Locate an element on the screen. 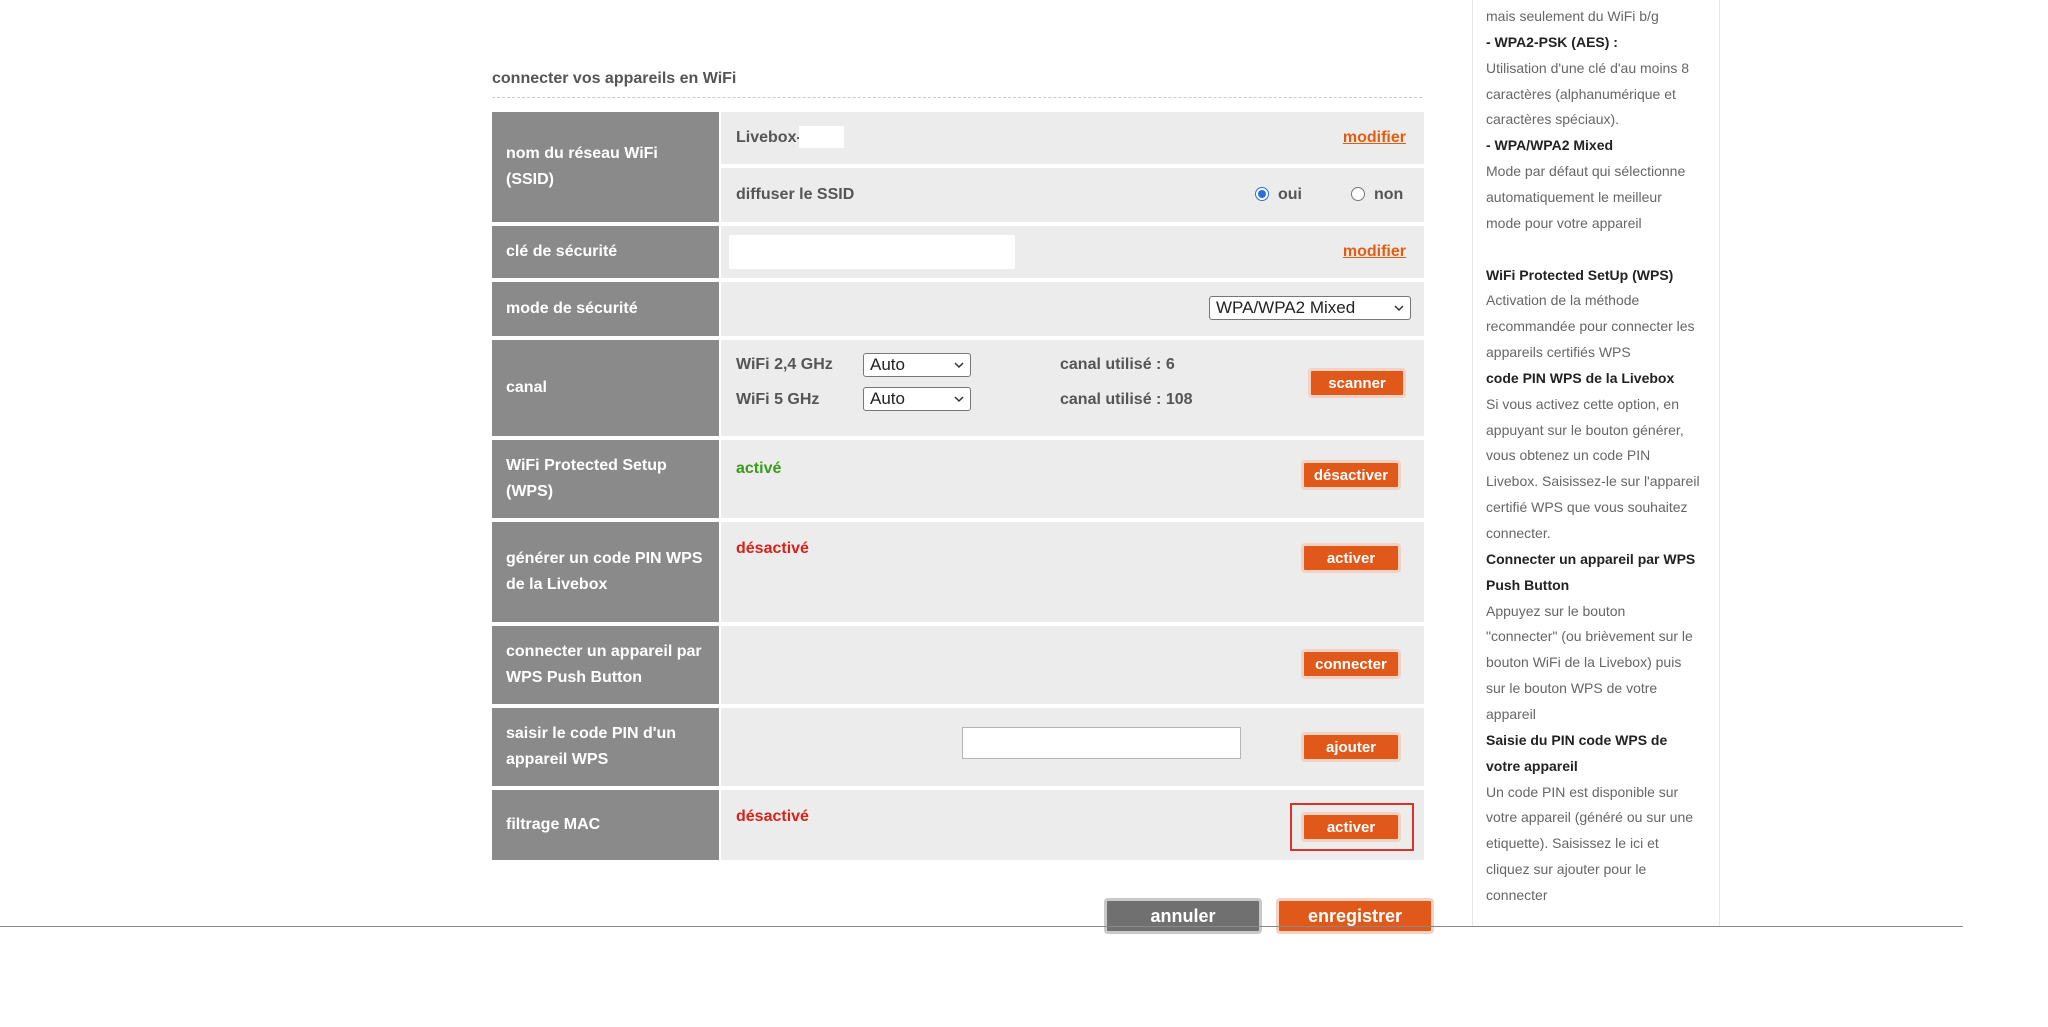  wps-status: activé is located at coordinates (759, 468).